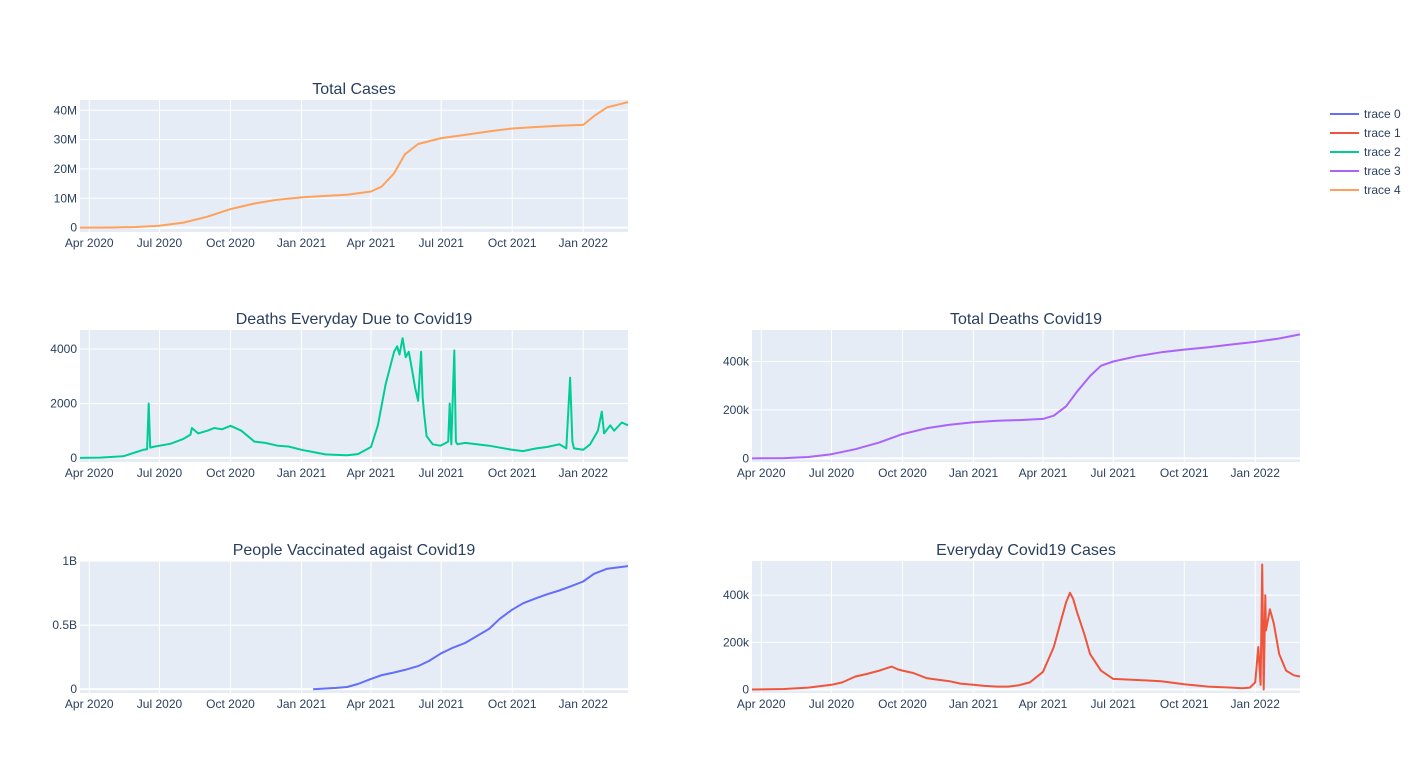 Image resolution: width=1424 pixels, height=778 pixels. Describe the element at coordinates (1382, 133) in the screenshot. I see `legend-label: trace 1` at that location.